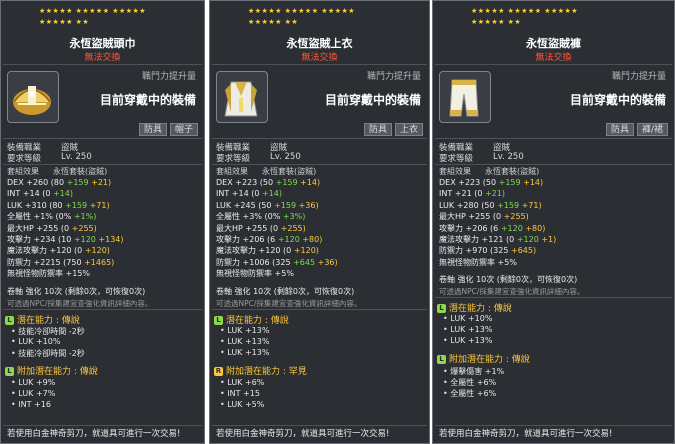  I want to click on additional-potential-option: • 全屬性 +6%, so click(470, 383).